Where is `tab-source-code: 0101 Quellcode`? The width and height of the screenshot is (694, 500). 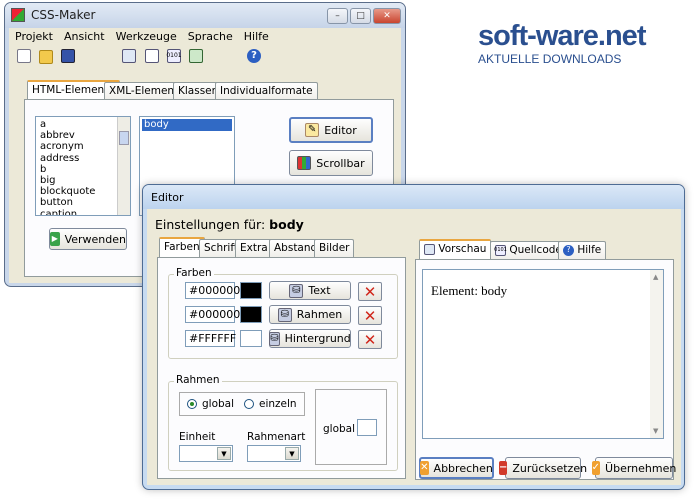
tab-source-code: 0101 Quellcode is located at coordinates (528, 250).